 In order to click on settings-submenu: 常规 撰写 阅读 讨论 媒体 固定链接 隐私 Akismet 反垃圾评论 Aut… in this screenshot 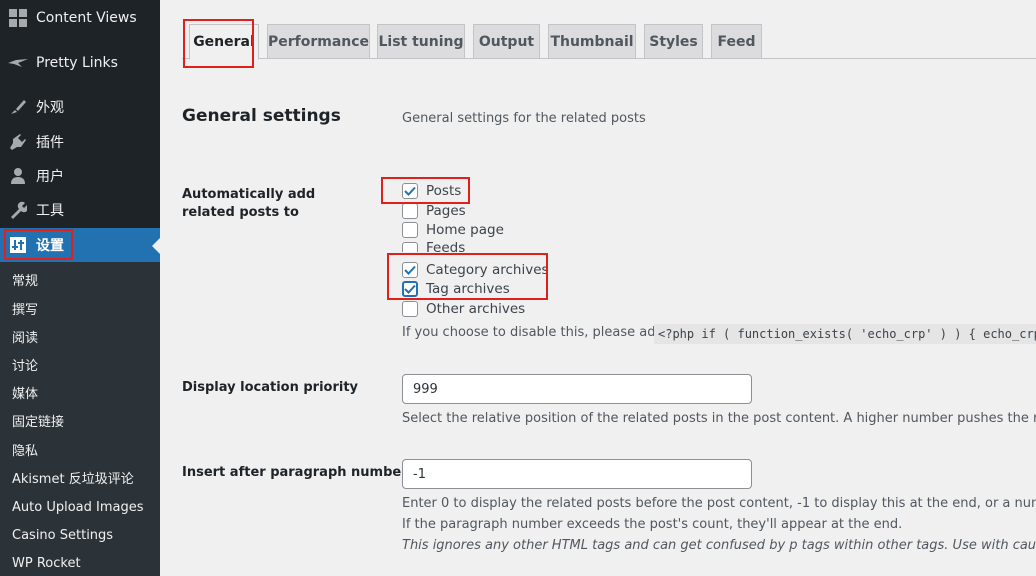, I will do `click(80, 419)`.